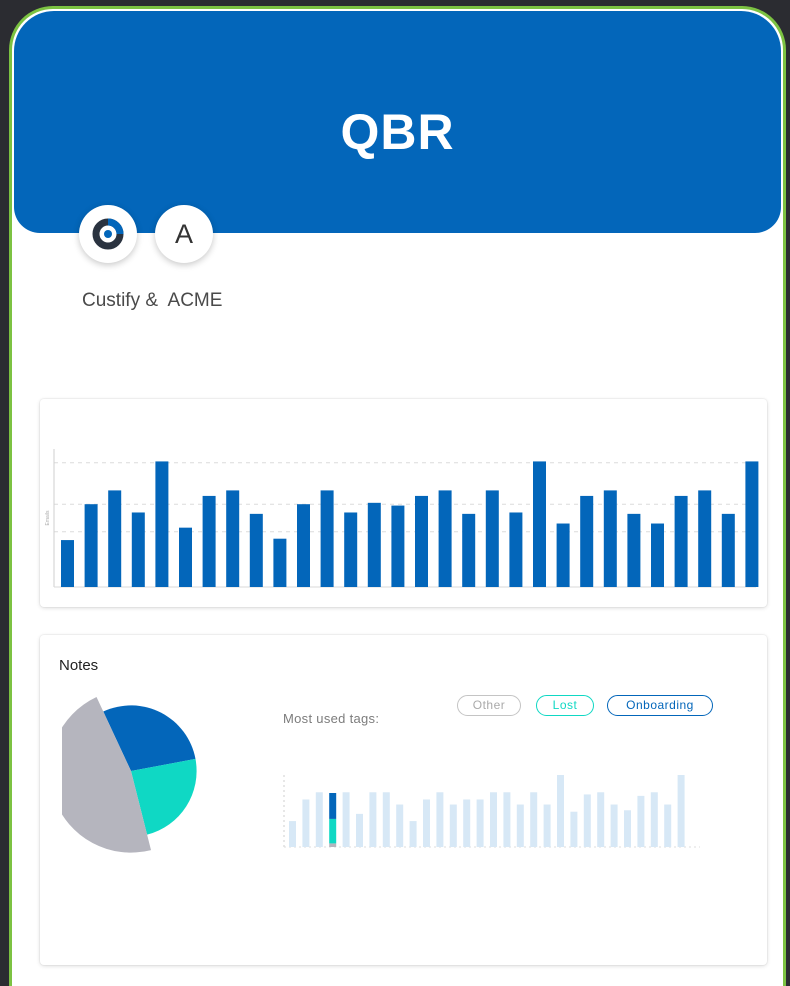 The height and width of the screenshot is (986, 790). Describe the element at coordinates (333, 806) in the screenshot. I see `tag-bar-3-onboarding` at that location.